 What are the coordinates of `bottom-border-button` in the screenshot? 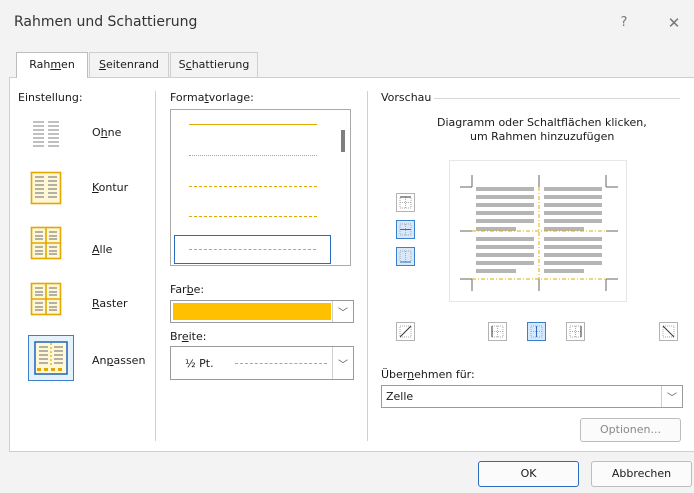 It's located at (405, 256).